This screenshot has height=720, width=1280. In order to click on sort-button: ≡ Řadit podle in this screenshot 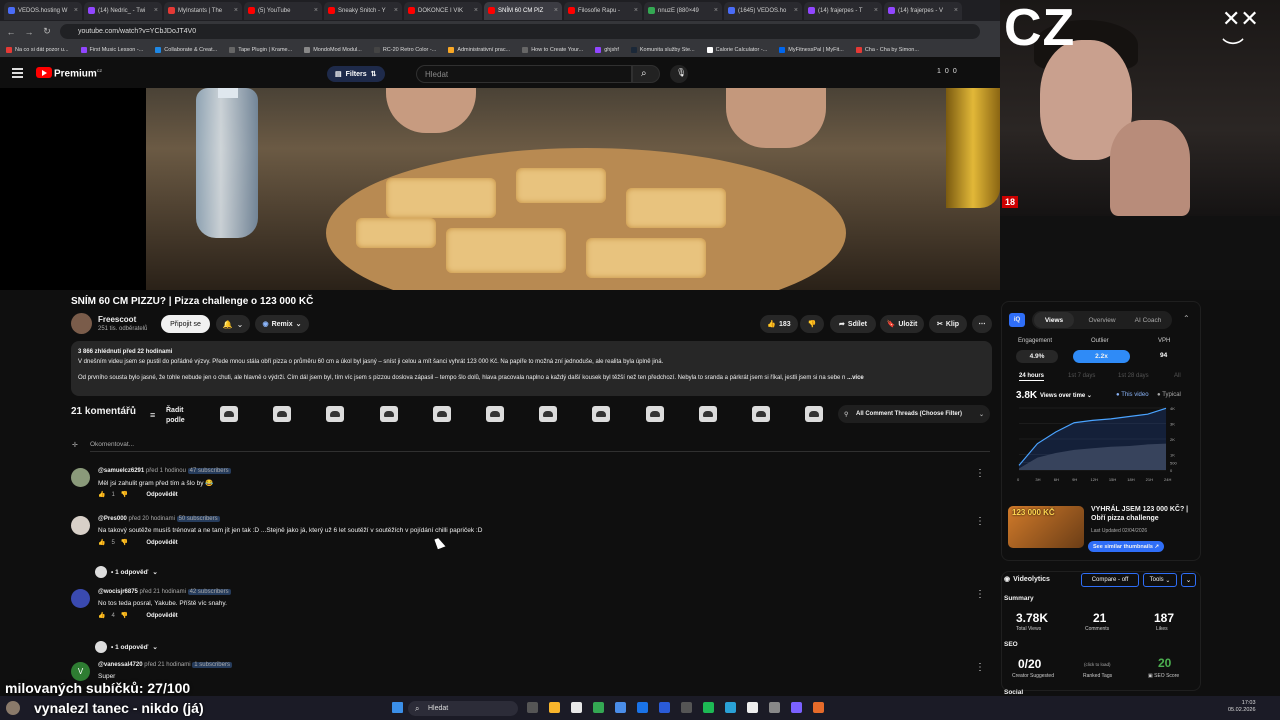, I will do `click(170, 416)`.